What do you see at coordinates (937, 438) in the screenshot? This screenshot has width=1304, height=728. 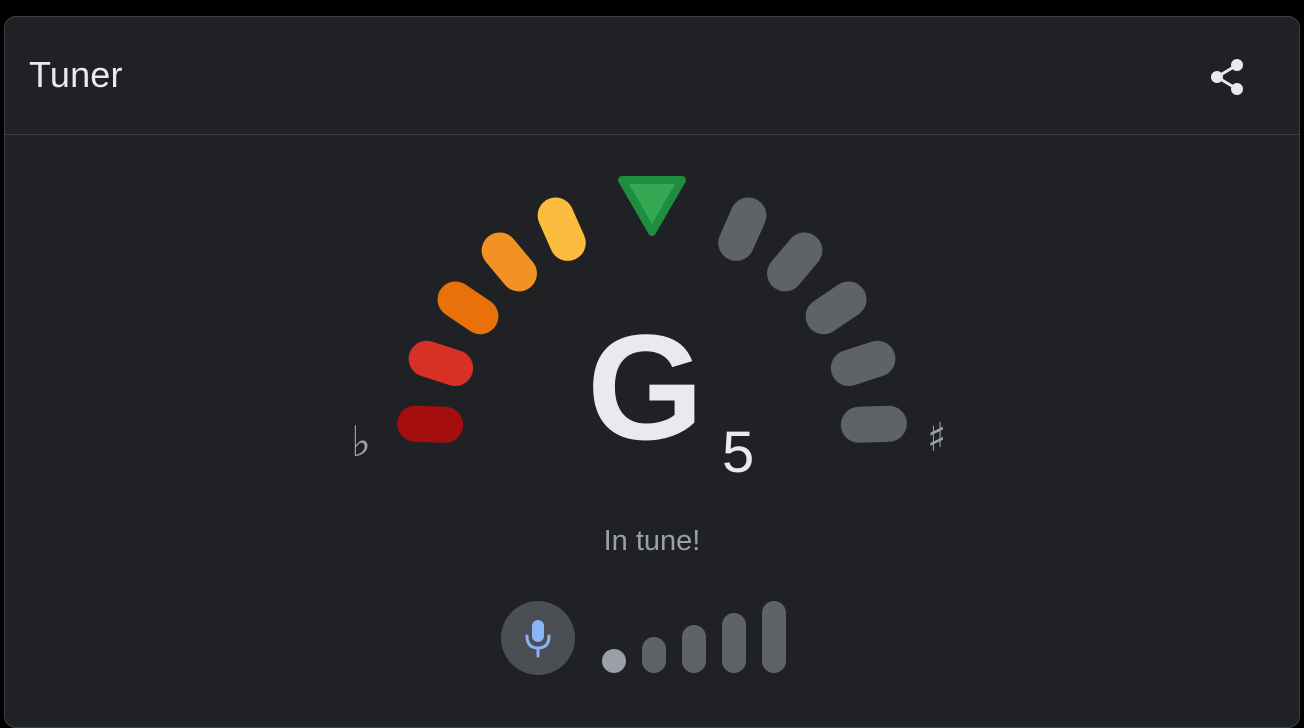 I see `sharp-symbol: ♯` at bounding box center [937, 438].